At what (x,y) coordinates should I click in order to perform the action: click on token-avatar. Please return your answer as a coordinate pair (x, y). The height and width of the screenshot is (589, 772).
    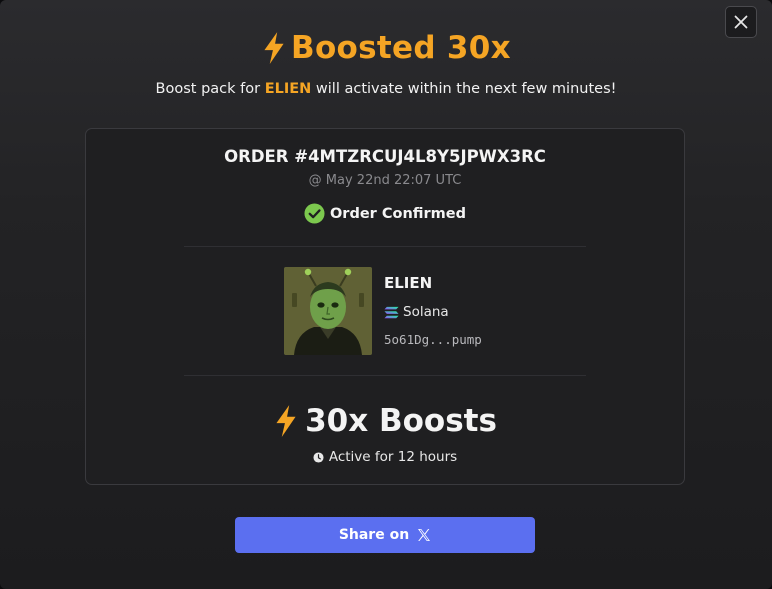
    Looking at the image, I should click on (328, 311).